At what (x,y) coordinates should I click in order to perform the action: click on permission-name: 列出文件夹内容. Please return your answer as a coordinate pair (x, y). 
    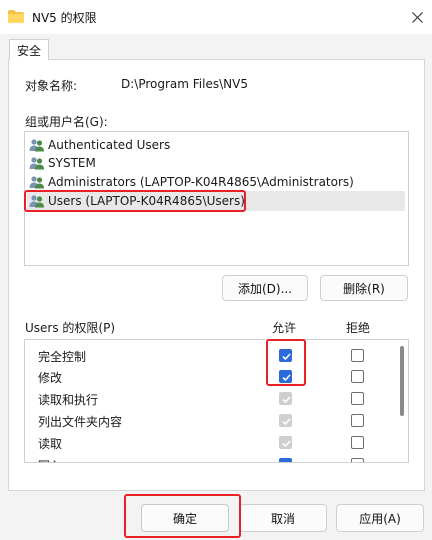
    Looking at the image, I should click on (80, 422).